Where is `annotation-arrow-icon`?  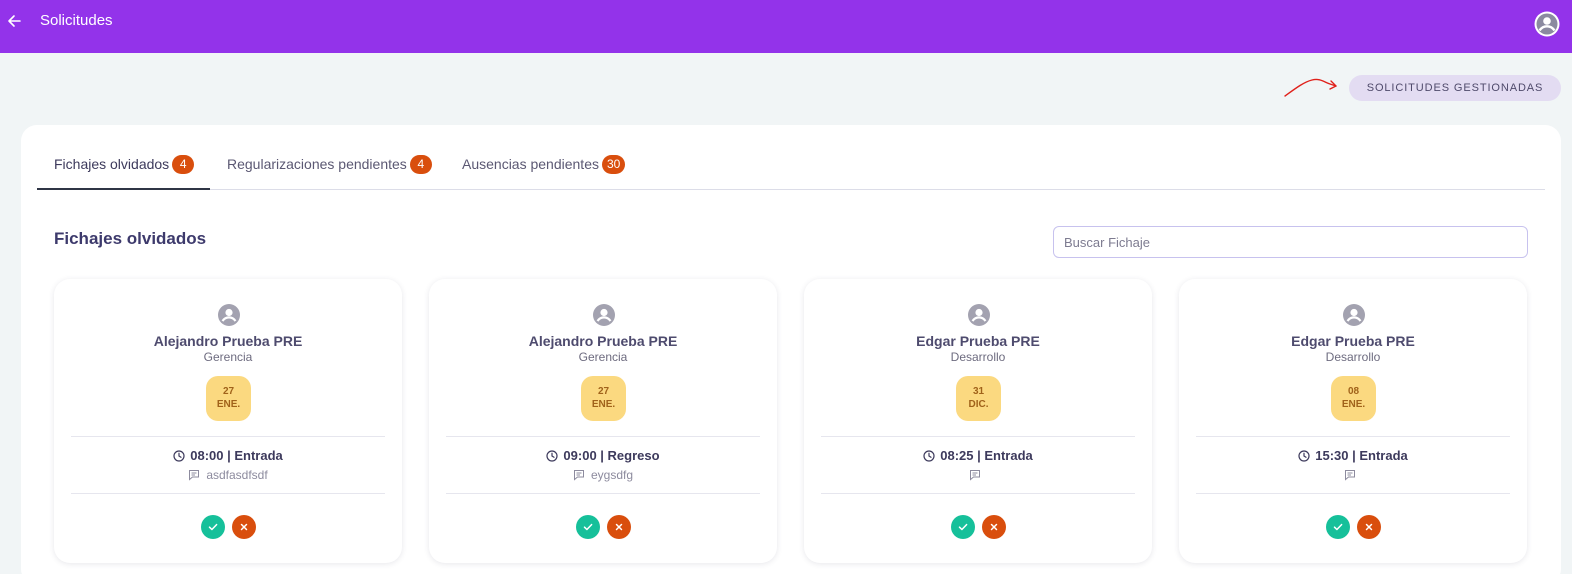 annotation-arrow-icon is located at coordinates (1312, 87).